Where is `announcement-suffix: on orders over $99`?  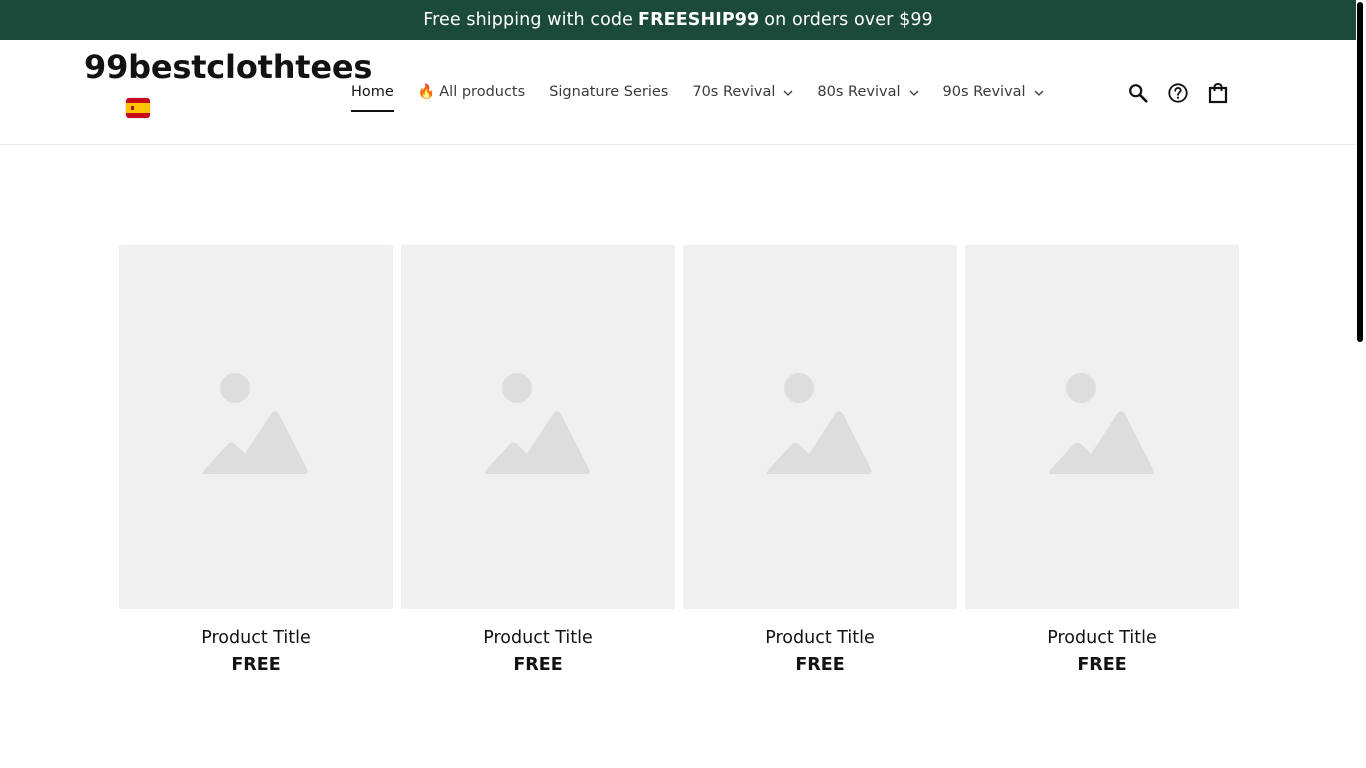 announcement-suffix: on orders over $99 is located at coordinates (848, 20).